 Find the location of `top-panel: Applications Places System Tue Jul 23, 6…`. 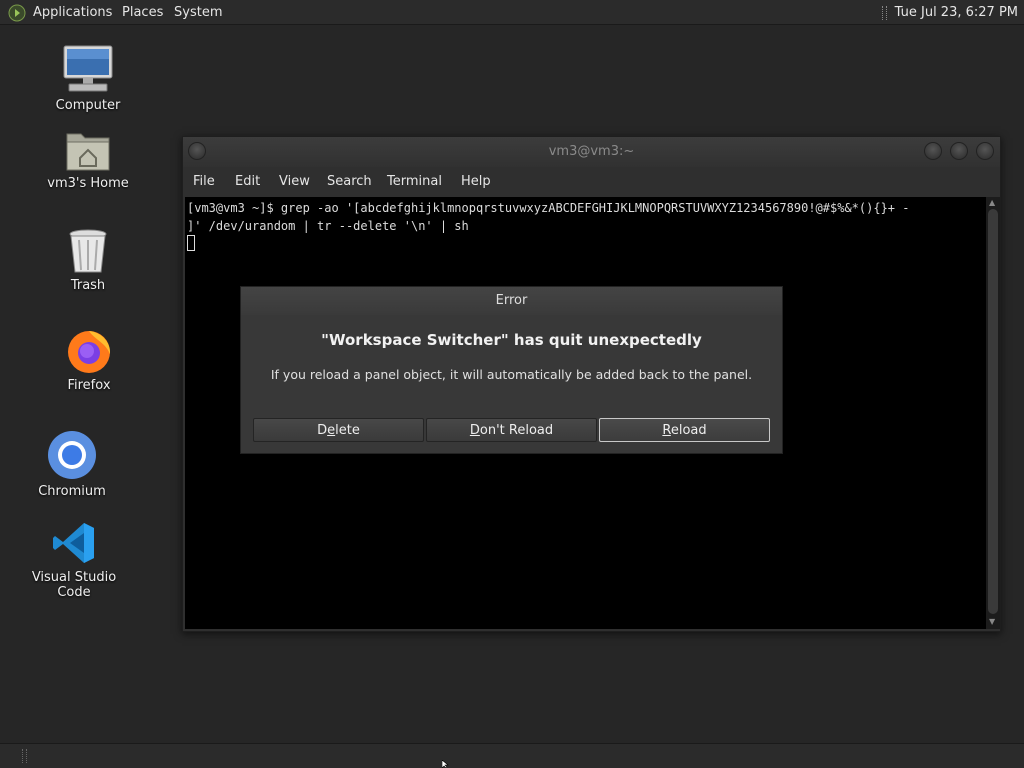

top-panel: Applications Places System Tue Jul 23, 6… is located at coordinates (512, 12).